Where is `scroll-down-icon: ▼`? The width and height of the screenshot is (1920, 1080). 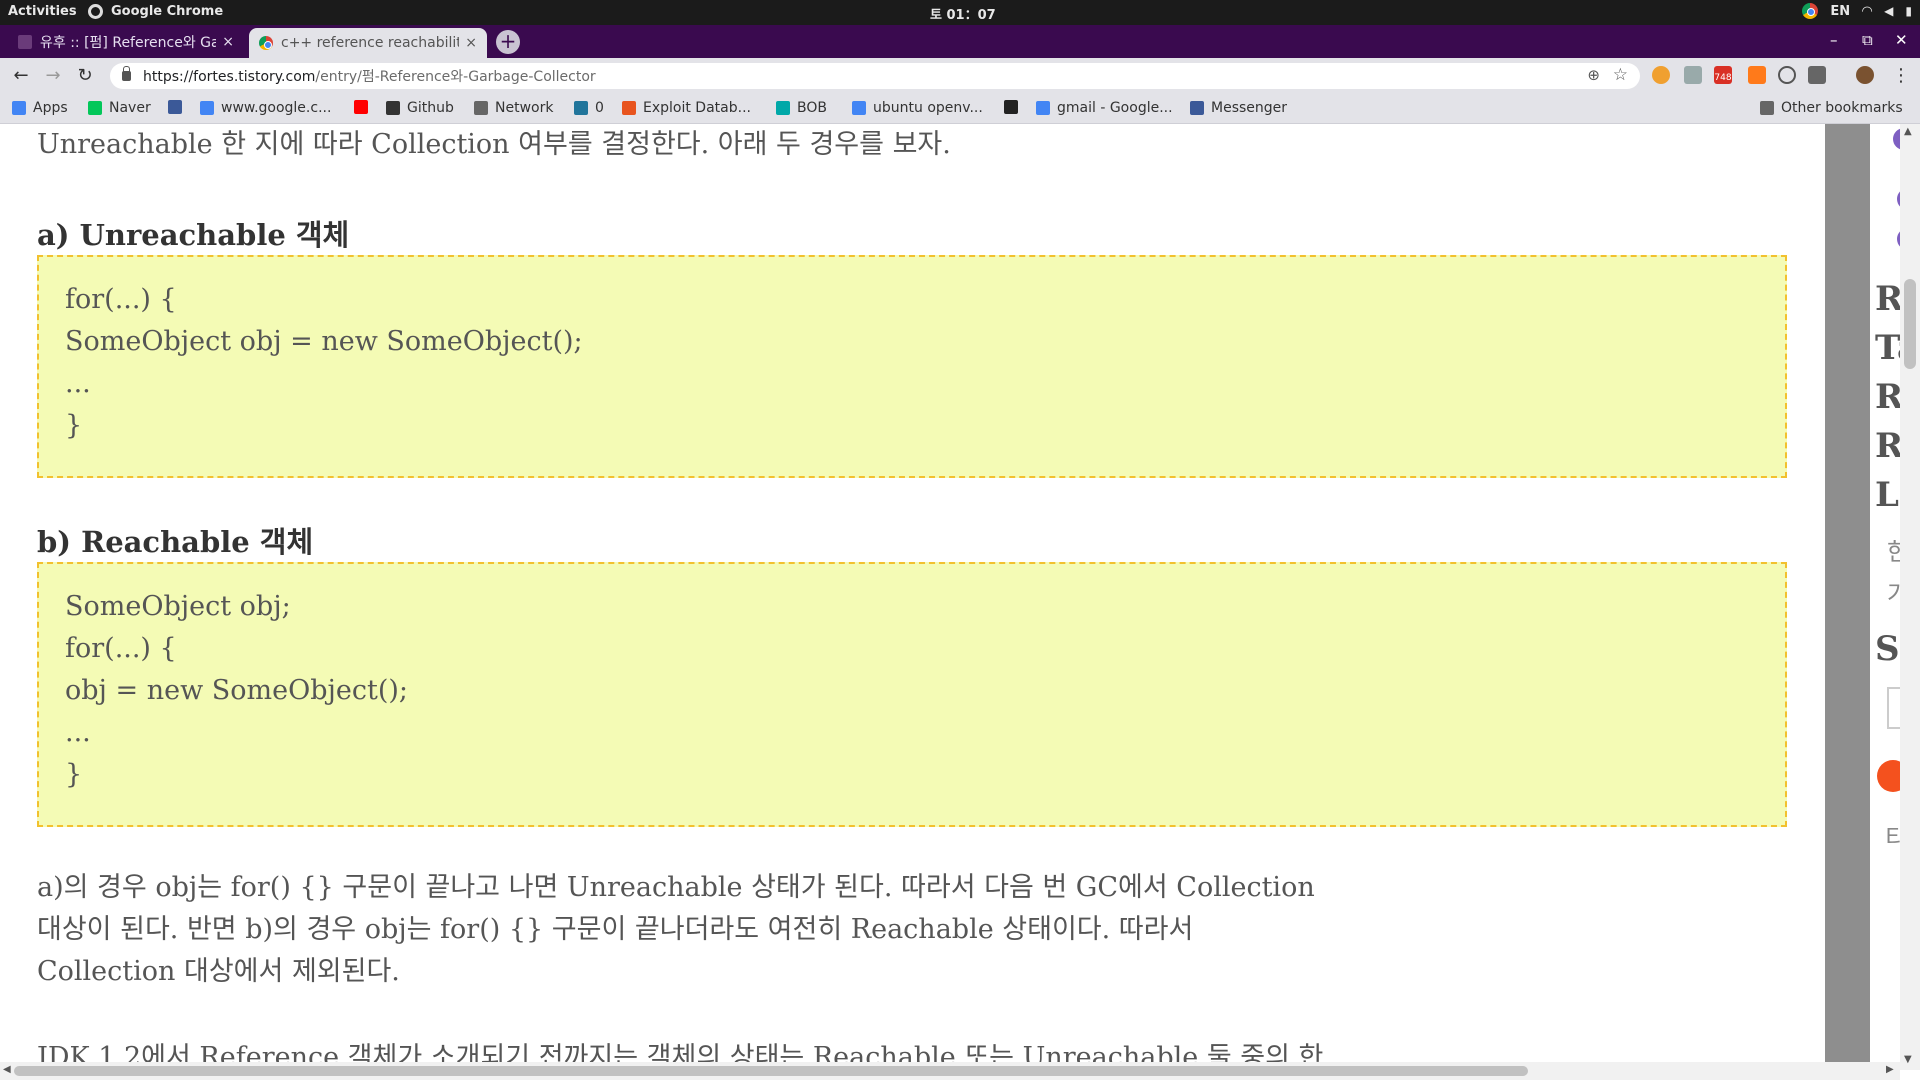
scroll-down-icon: ▼ is located at coordinates (1908, 1059).